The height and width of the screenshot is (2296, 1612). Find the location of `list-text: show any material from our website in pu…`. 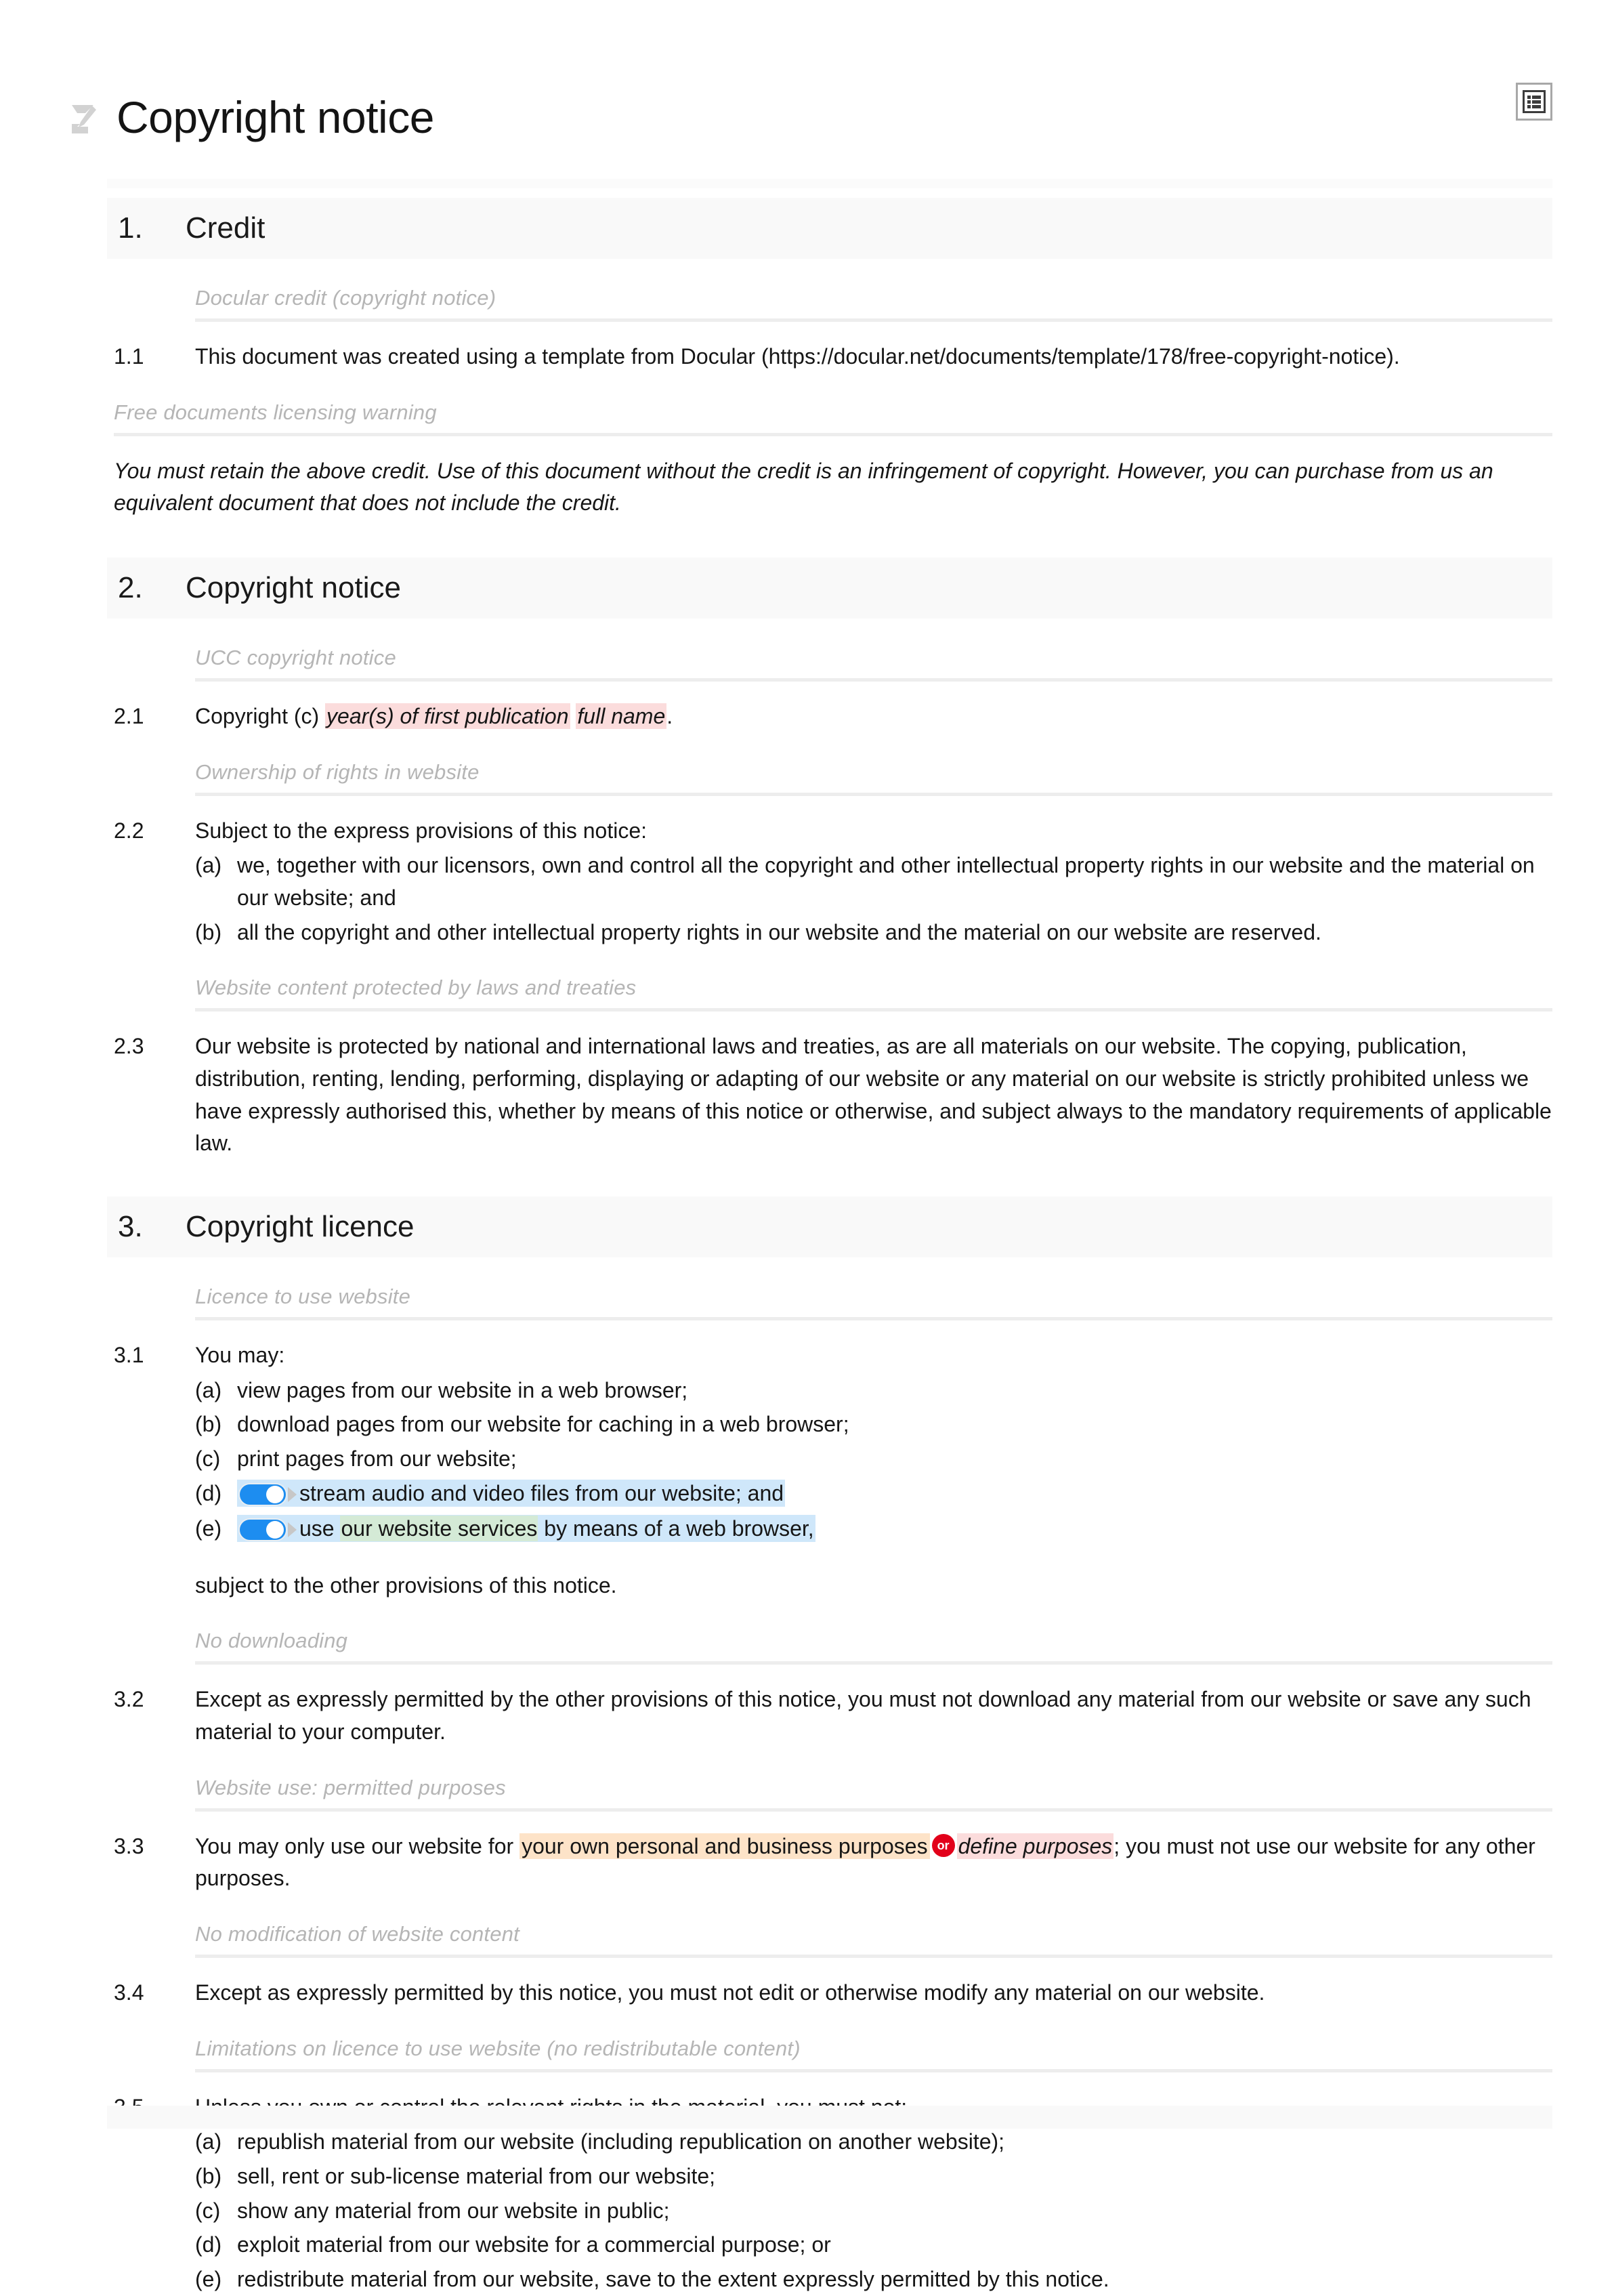

list-text: show any material from our website in pu… is located at coordinates (454, 2210).